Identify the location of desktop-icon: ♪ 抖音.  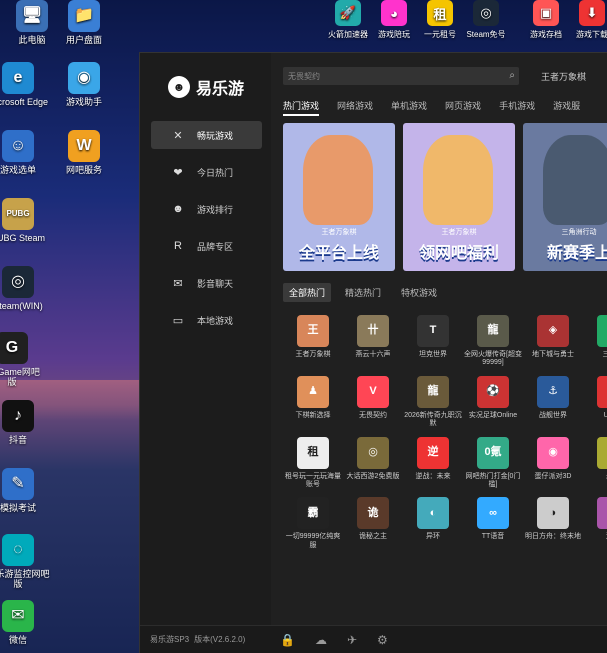
(25, 422).